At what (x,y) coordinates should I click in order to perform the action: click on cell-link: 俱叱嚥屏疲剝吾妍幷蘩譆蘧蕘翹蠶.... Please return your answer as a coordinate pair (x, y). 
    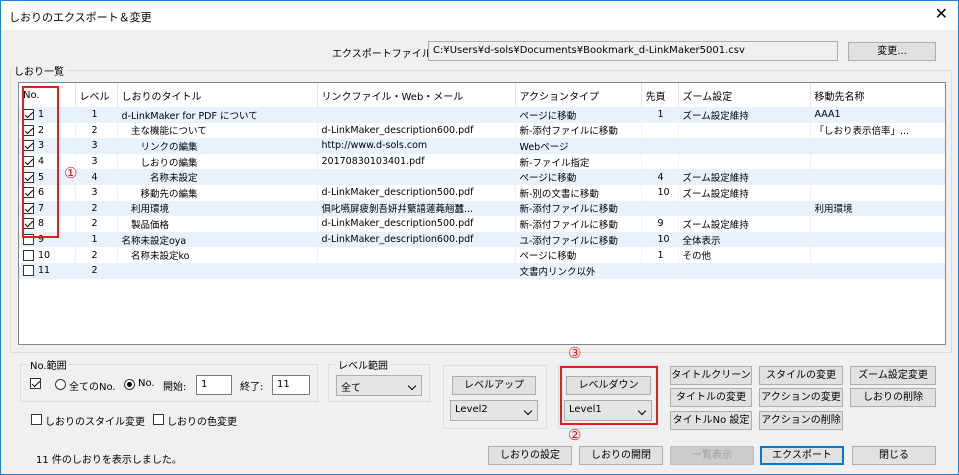
    Looking at the image, I should click on (416, 208).